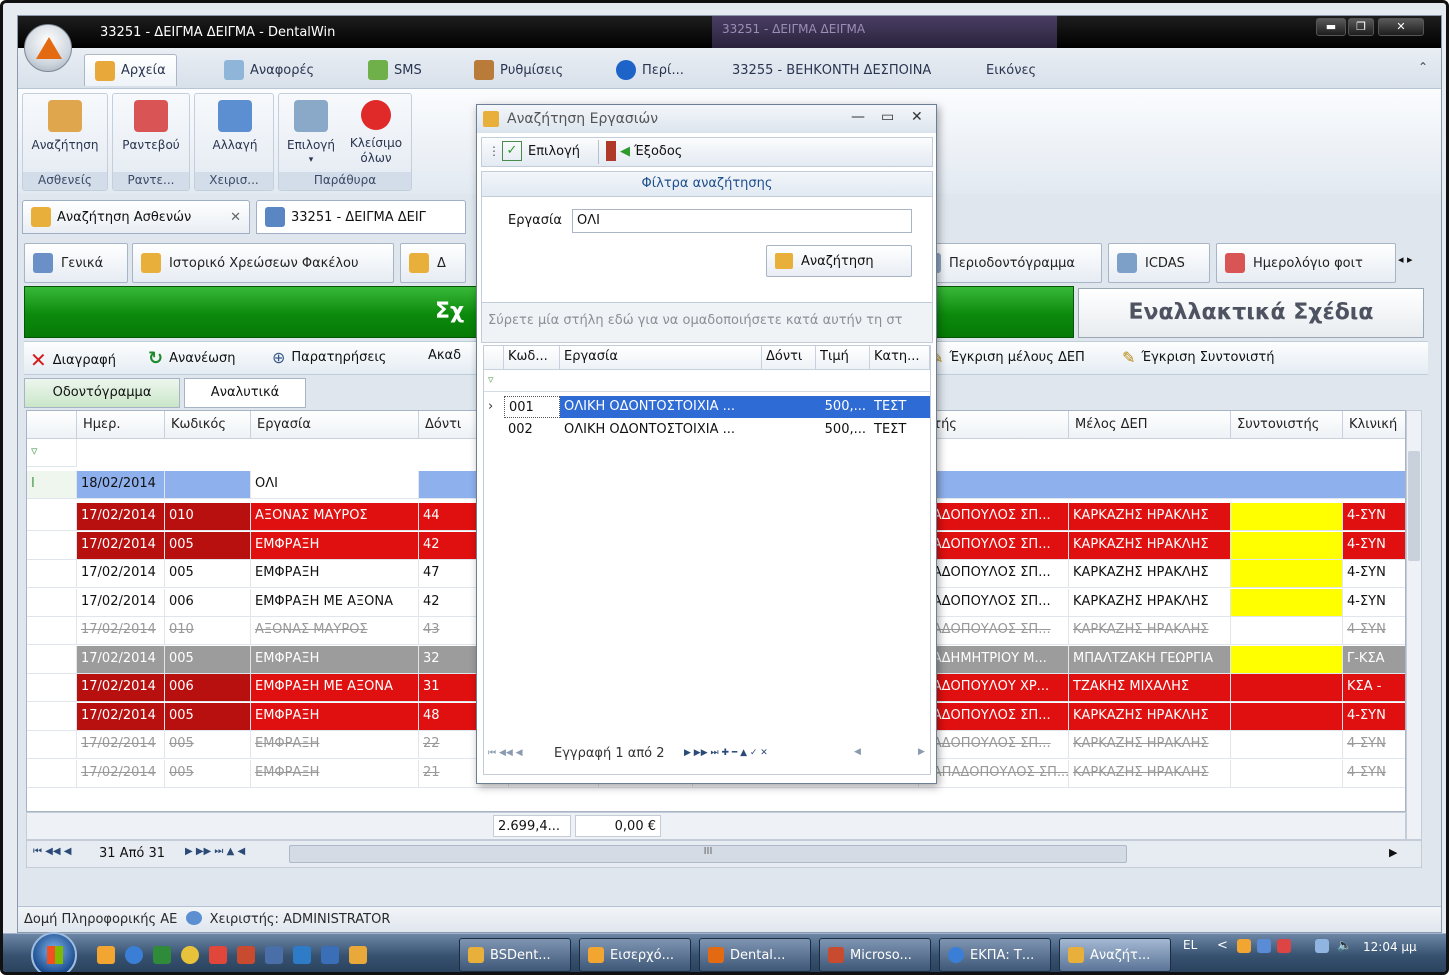 The height and width of the screenshot is (975, 1449). I want to click on volume-icon: 🔈, so click(1344, 945).